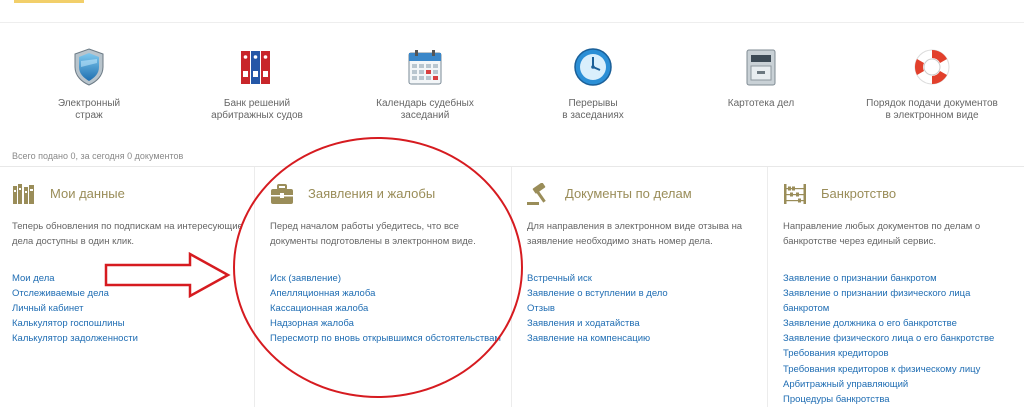 Image resolution: width=1024 pixels, height=407 pixels. I want to click on link-creditor-claims-individual: Требования кредиторов к физическому лицу, so click(901, 369).